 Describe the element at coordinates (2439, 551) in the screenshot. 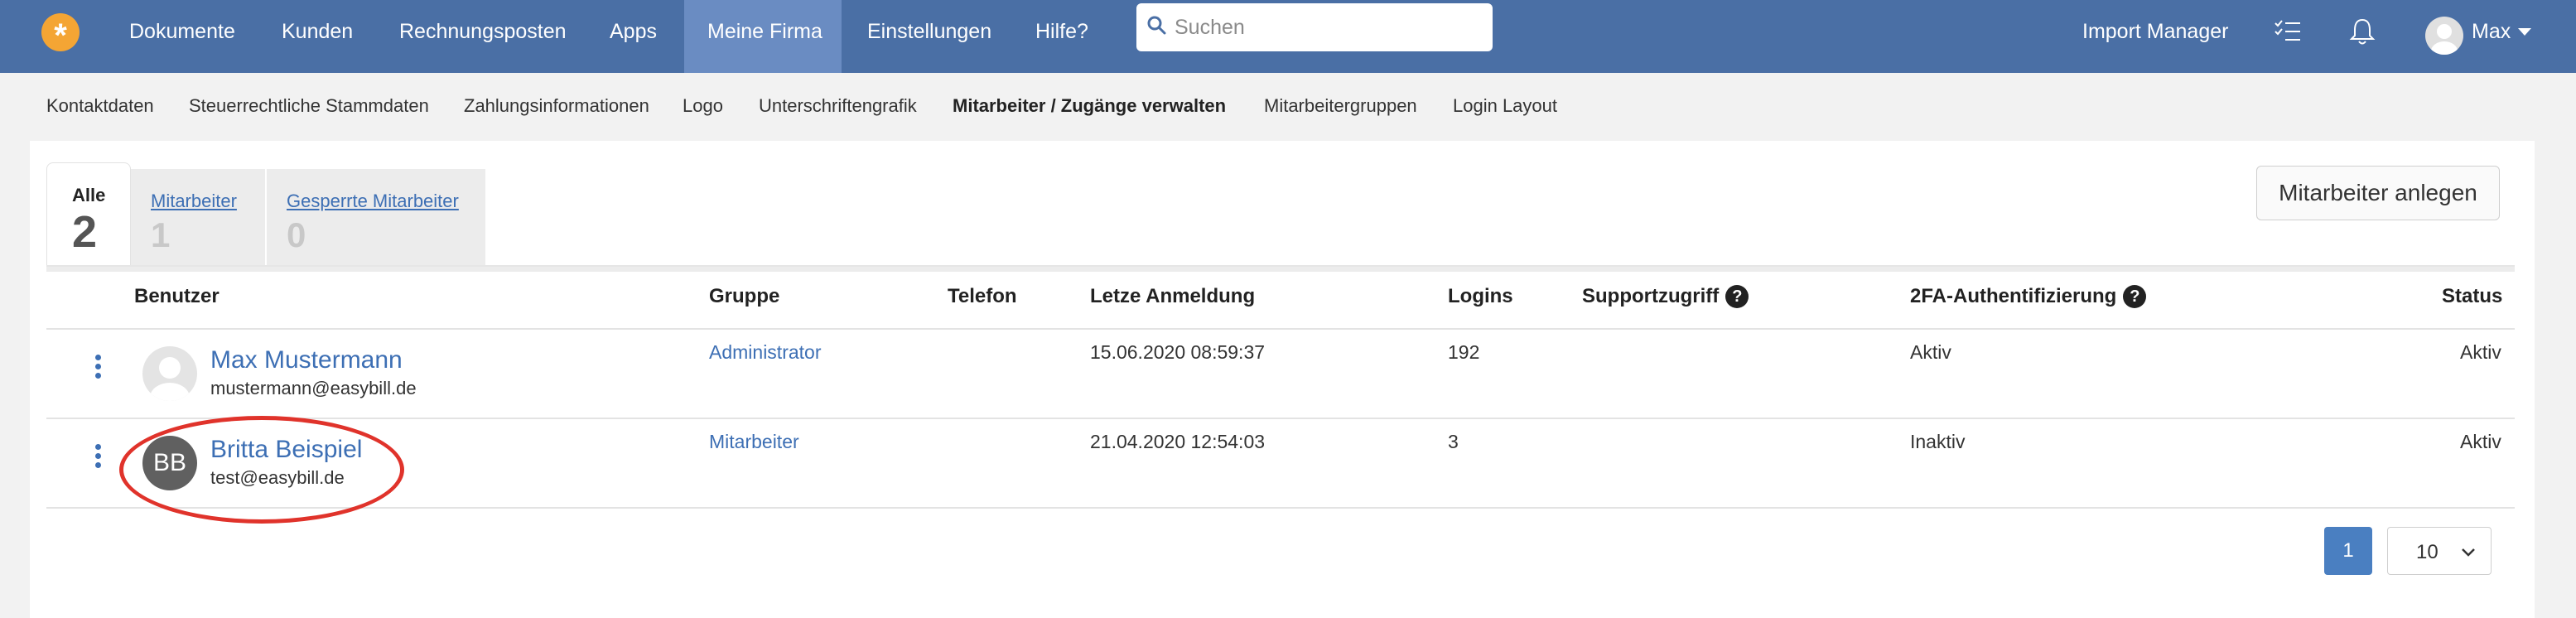

I see `per-page-select: 10` at that location.